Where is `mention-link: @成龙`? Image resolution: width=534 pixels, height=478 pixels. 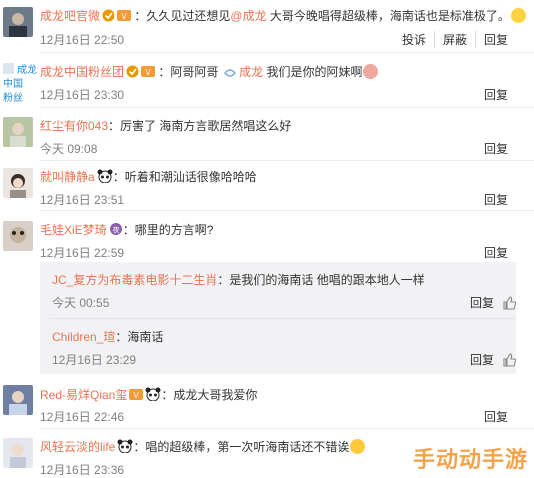
mention-link: @成龙 is located at coordinates (248, 16).